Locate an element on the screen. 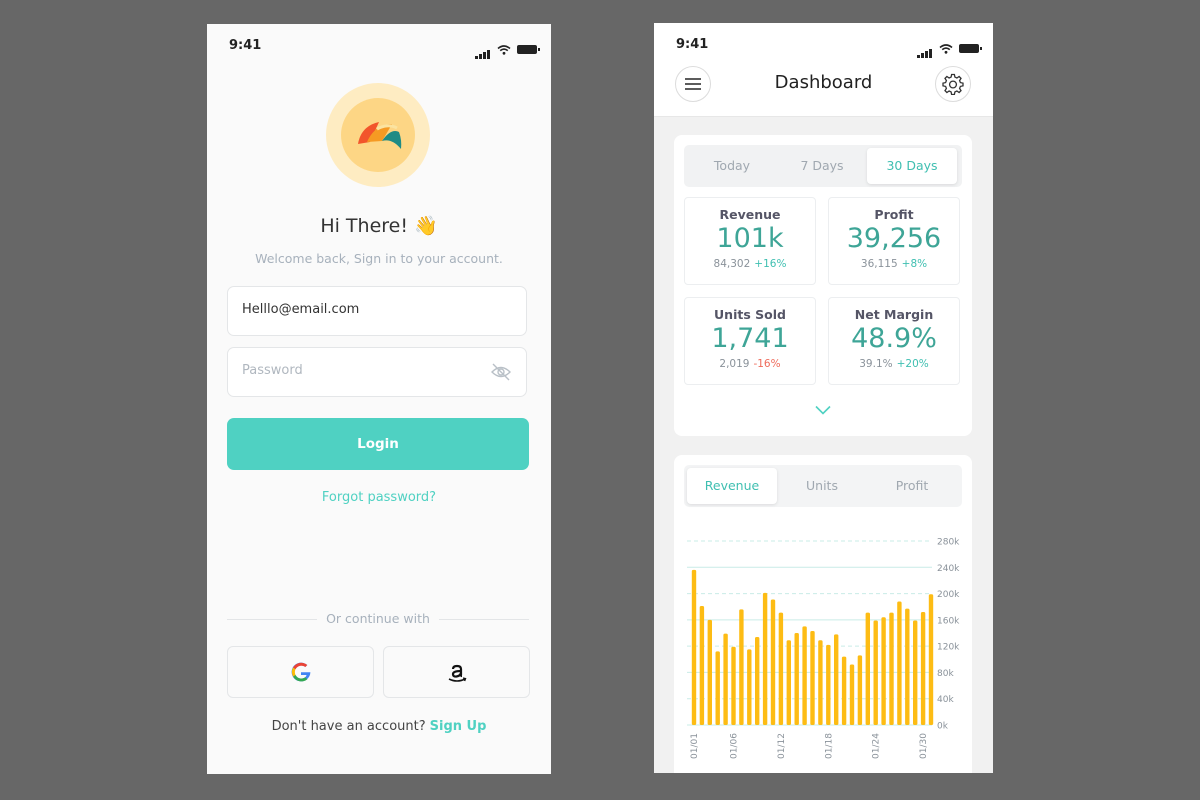 The width and height of the screenshot is (1200, 800). stat-change: +8% is located at coordinates (914, 264).